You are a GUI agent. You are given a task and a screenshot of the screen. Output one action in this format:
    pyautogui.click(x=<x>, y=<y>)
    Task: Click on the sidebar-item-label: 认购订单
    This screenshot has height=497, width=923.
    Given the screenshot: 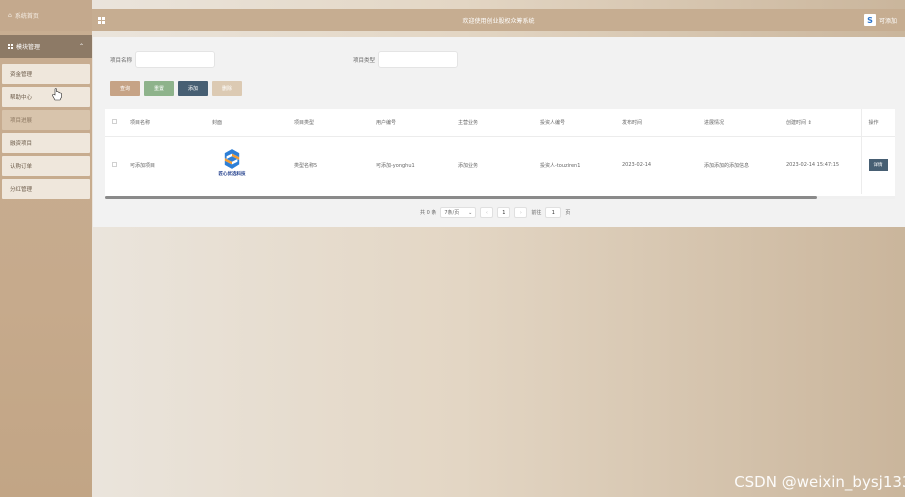 What is the action you would take?
    pyautogui.click(x=21, y=167)
    